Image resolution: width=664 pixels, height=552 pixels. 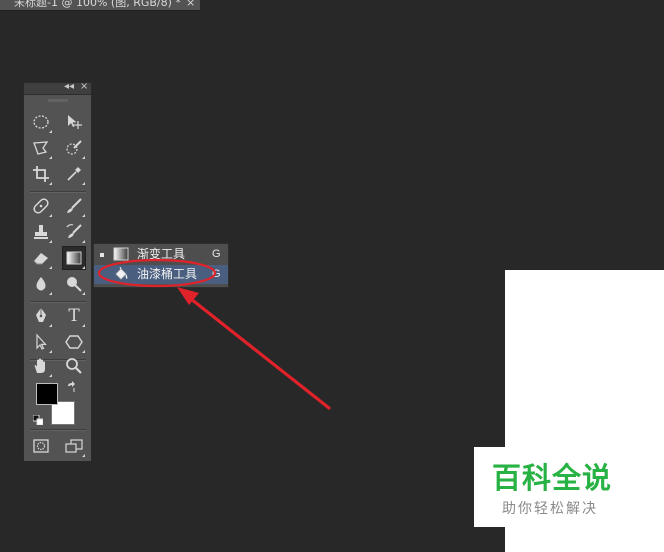 I want to click on flyout-item-gradient-tool: 渐变工具 G, so click(x=161, y=254).